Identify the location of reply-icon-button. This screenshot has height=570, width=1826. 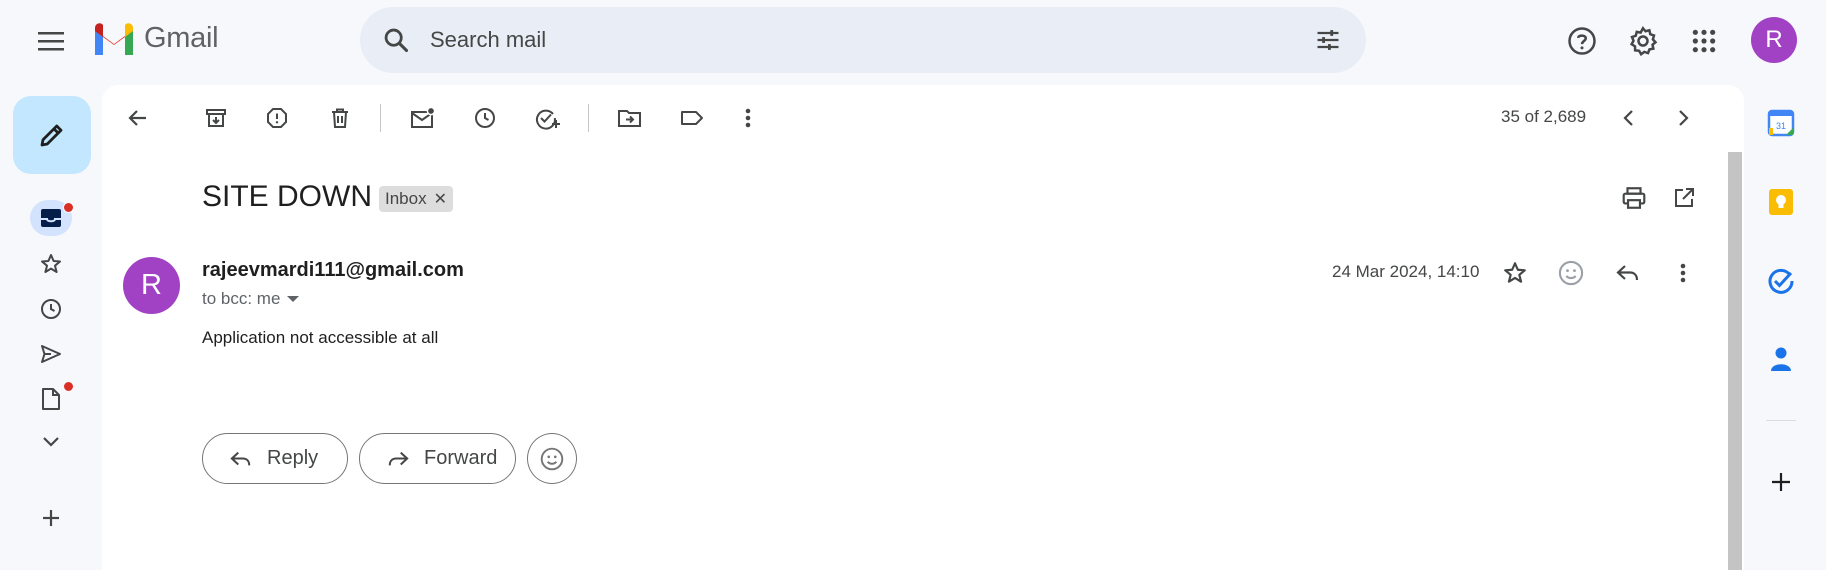
(1628, 273).